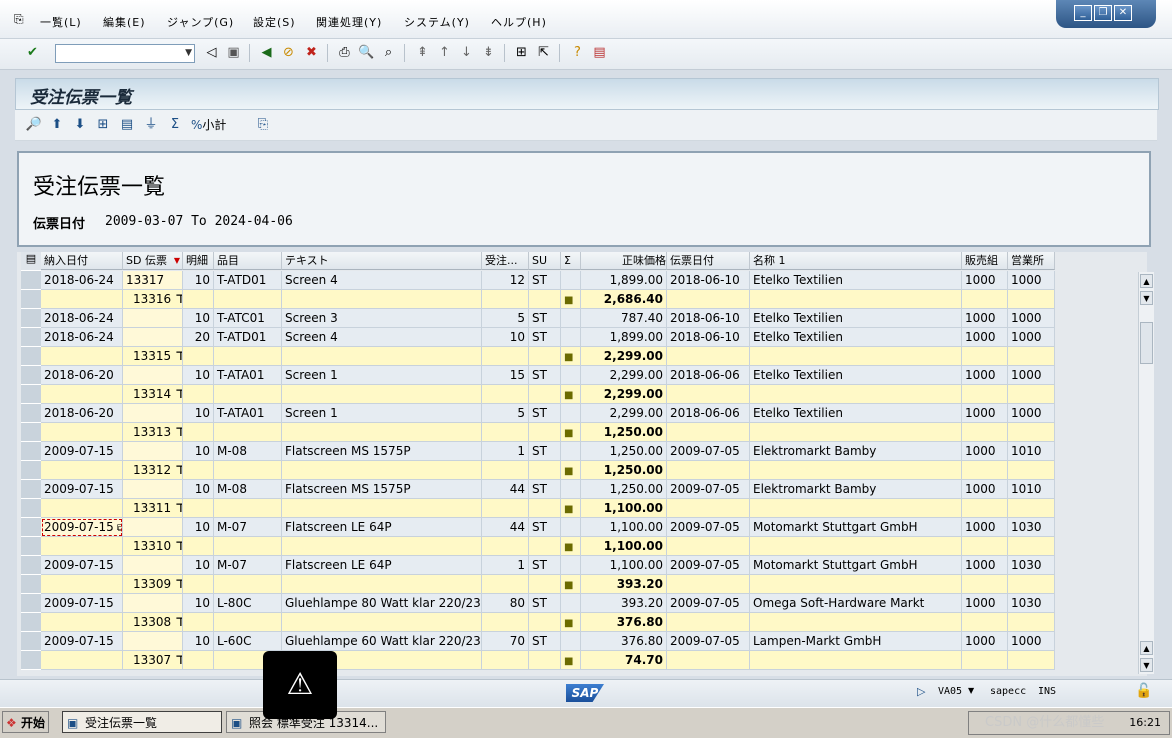 Image resolution: width=1172 pixels, height=738 pixels. Describe the element at coordinates (124, 22) in the screenshot. I see `menu-edit: 編集(E)` at that location.